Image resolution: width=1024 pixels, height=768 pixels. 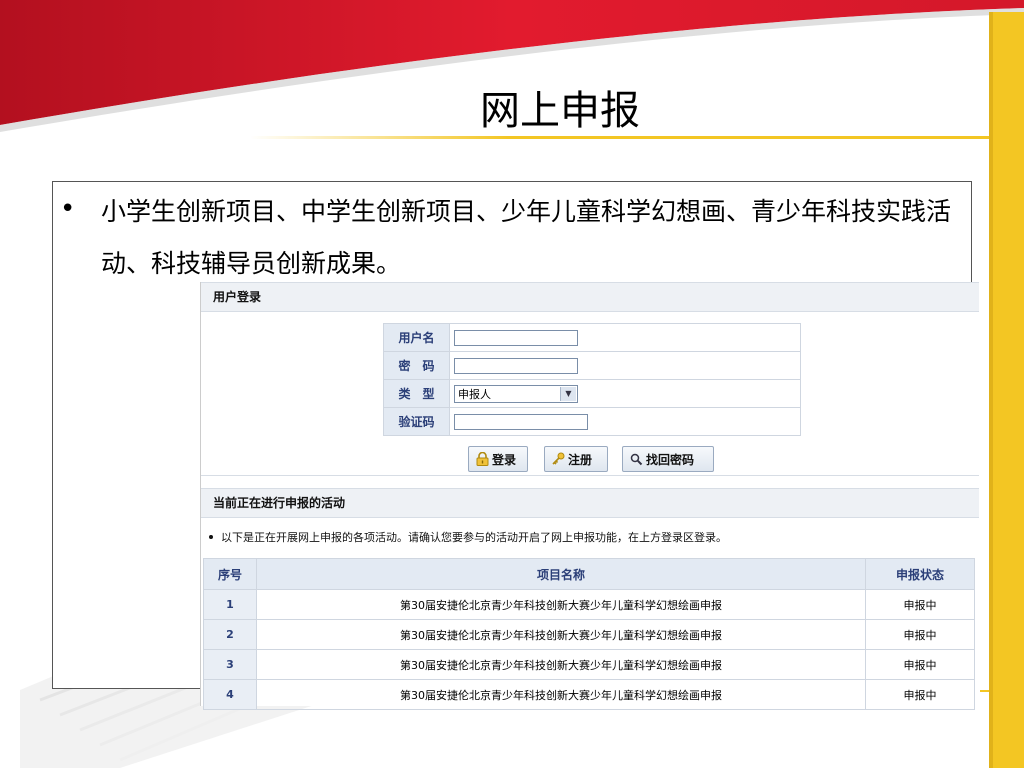 What do you see at coordinates (561, 574) in the screenshot?
I see `column-header-name: 项目名称` at bounding box center [561, 574].